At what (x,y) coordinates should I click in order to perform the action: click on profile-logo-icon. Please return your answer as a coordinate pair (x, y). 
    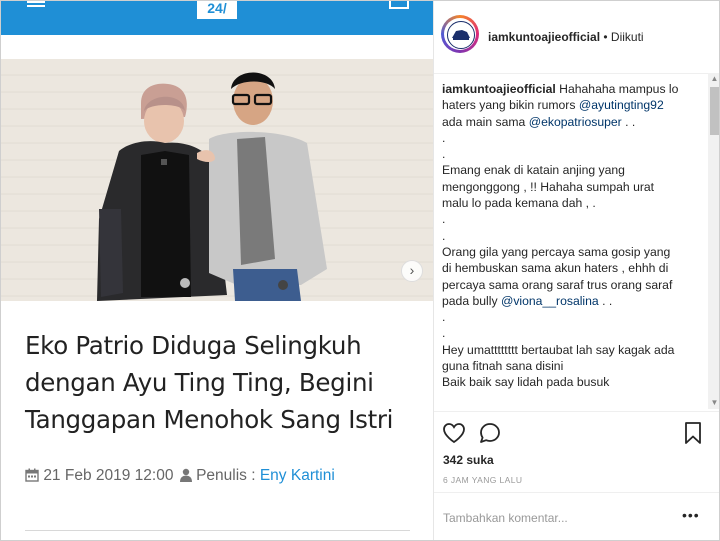
    Looking at the image, I should click on (461, 35).